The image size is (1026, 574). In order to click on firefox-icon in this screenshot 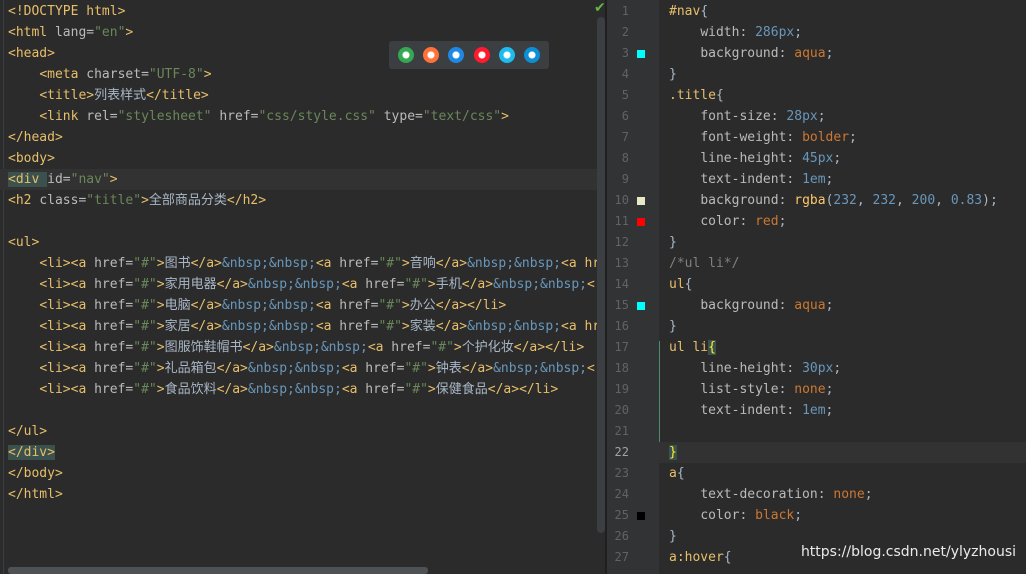, I will do `click(430, 55)`.